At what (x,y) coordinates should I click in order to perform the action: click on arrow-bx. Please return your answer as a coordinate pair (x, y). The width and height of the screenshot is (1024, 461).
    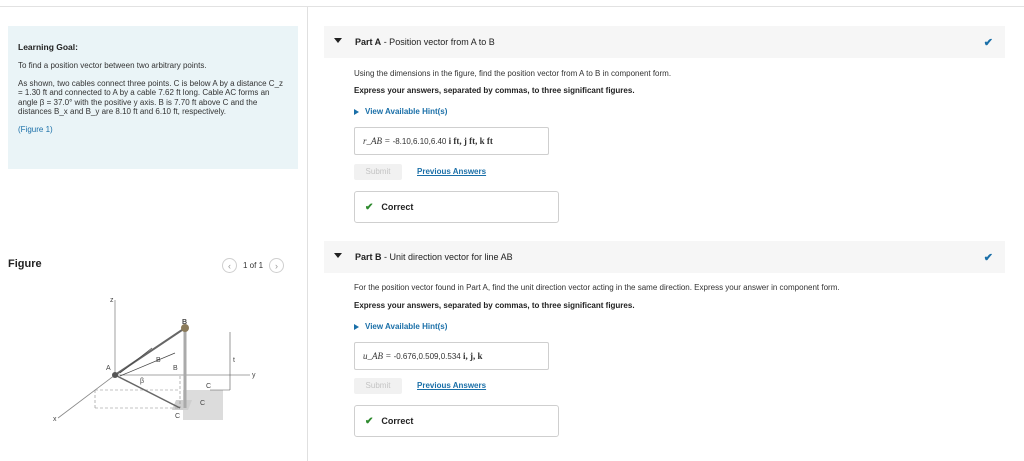
    Looking at the image, I should click on (147, 364).